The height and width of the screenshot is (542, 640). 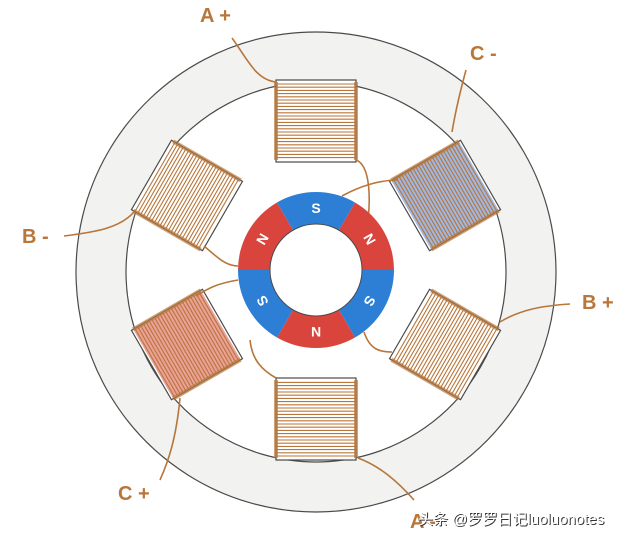 I want to click on label-c-plus: C +, so click(x=134, y=494).